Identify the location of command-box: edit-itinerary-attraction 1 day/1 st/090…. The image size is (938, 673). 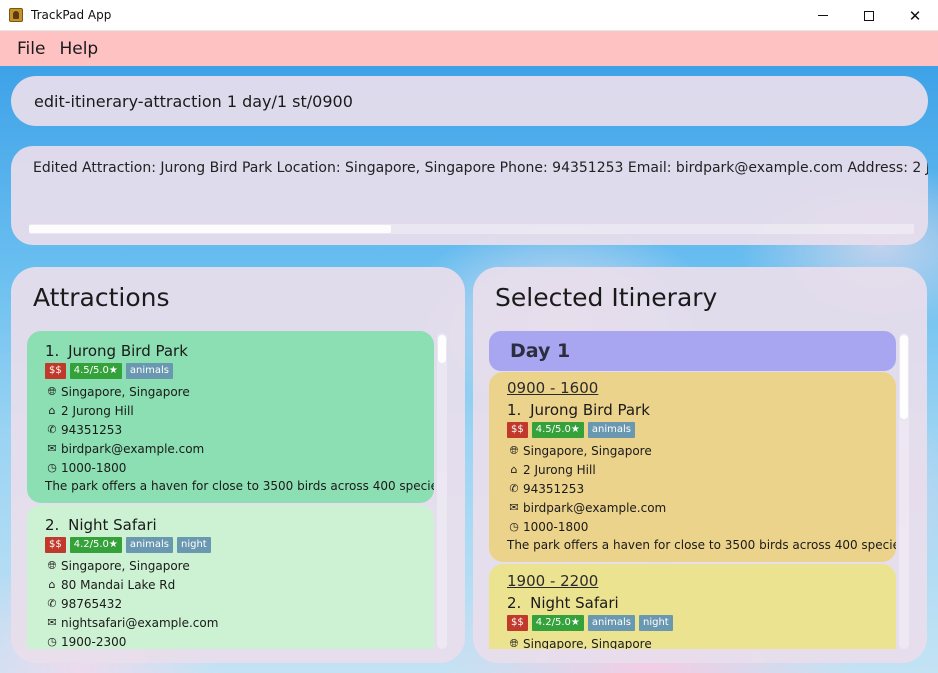
(469, 101).